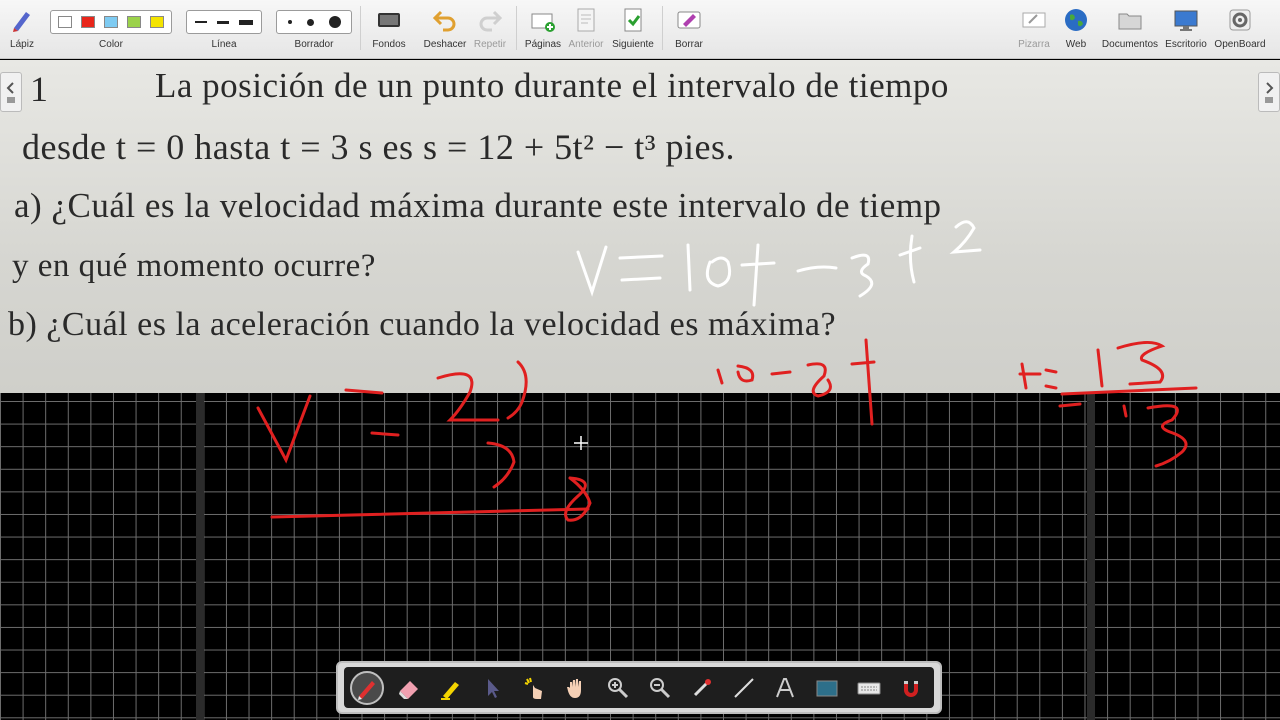 Image resolution: width=1280 pixels, height=720 pixels. What do you see at coordinates (224, 44) in the screenshot?
I see `line-label: Línea` at bounding box center [224, 44].